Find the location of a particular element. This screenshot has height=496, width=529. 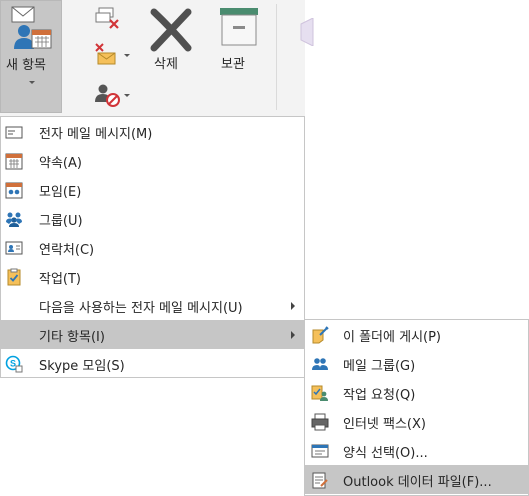

junk-button is located at coordinates (114, 96).